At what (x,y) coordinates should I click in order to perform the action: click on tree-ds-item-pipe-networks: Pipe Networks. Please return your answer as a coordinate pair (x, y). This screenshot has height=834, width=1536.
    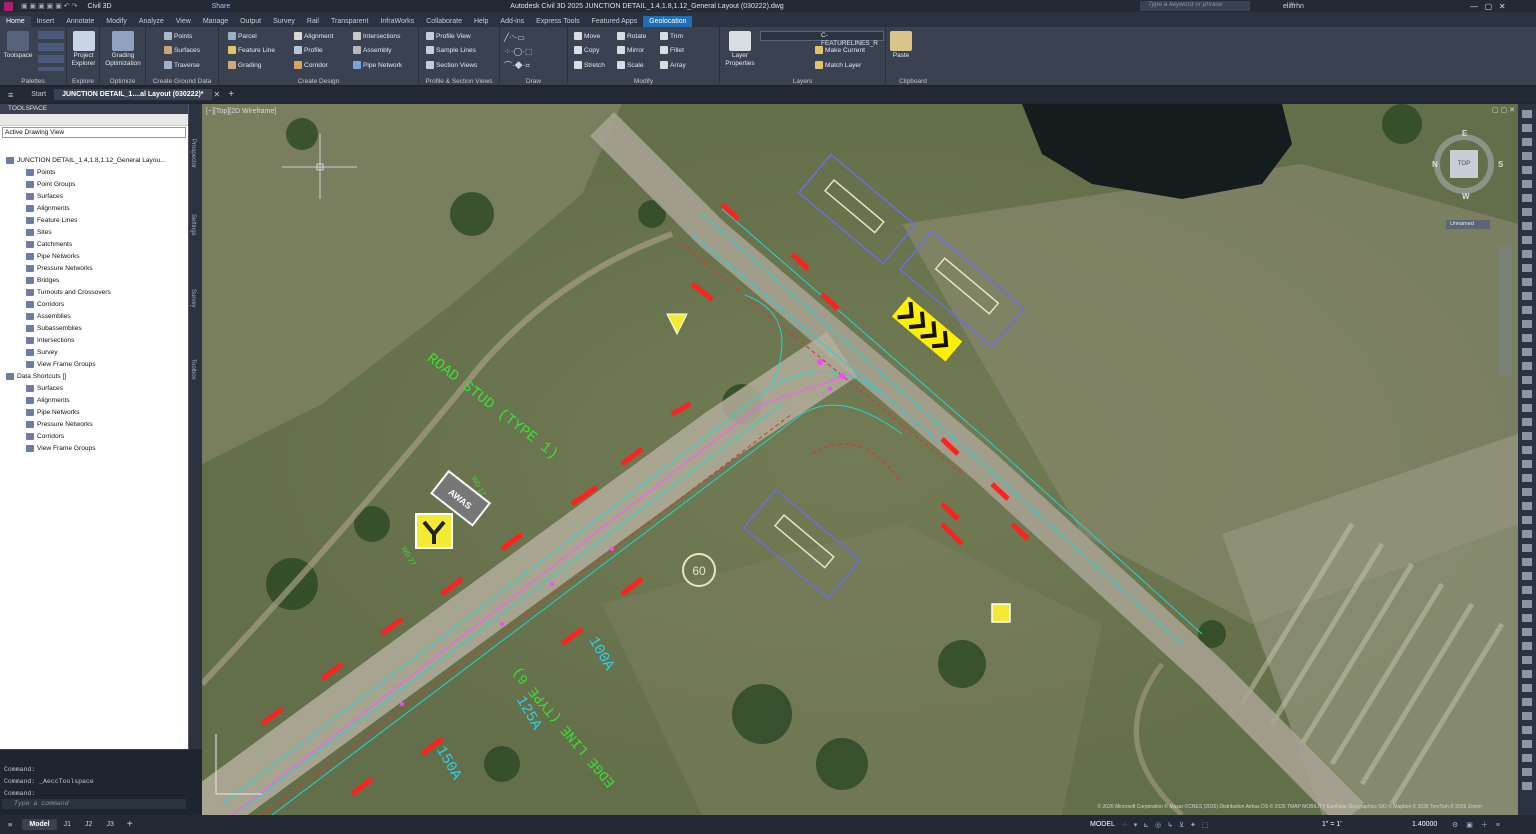
    Looking at the image, I should click on (53, 412).